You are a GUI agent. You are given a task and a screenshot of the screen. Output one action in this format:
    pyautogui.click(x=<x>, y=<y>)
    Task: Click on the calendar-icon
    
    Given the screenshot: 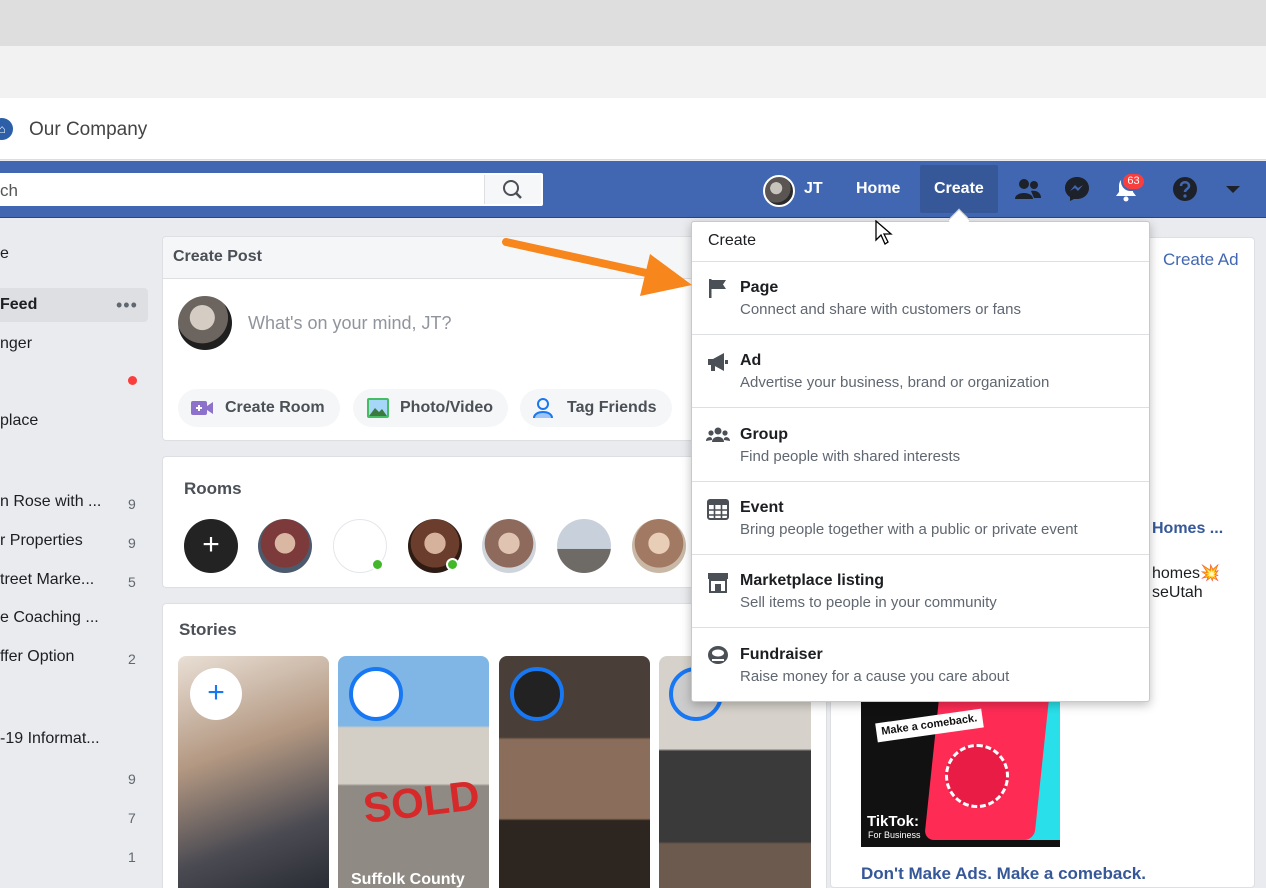 What is the action you would take?
    pyautogui.click(x=718, y=509)
    